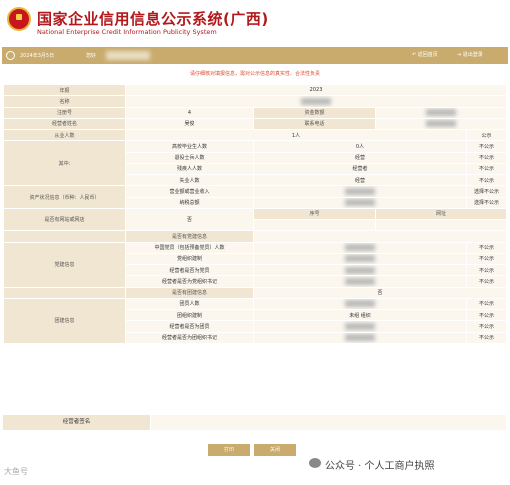  What do you see at coordinates (91, 56) in the screenshot?
I see `welcome-text: 您好` at bounding box center [91, 56].